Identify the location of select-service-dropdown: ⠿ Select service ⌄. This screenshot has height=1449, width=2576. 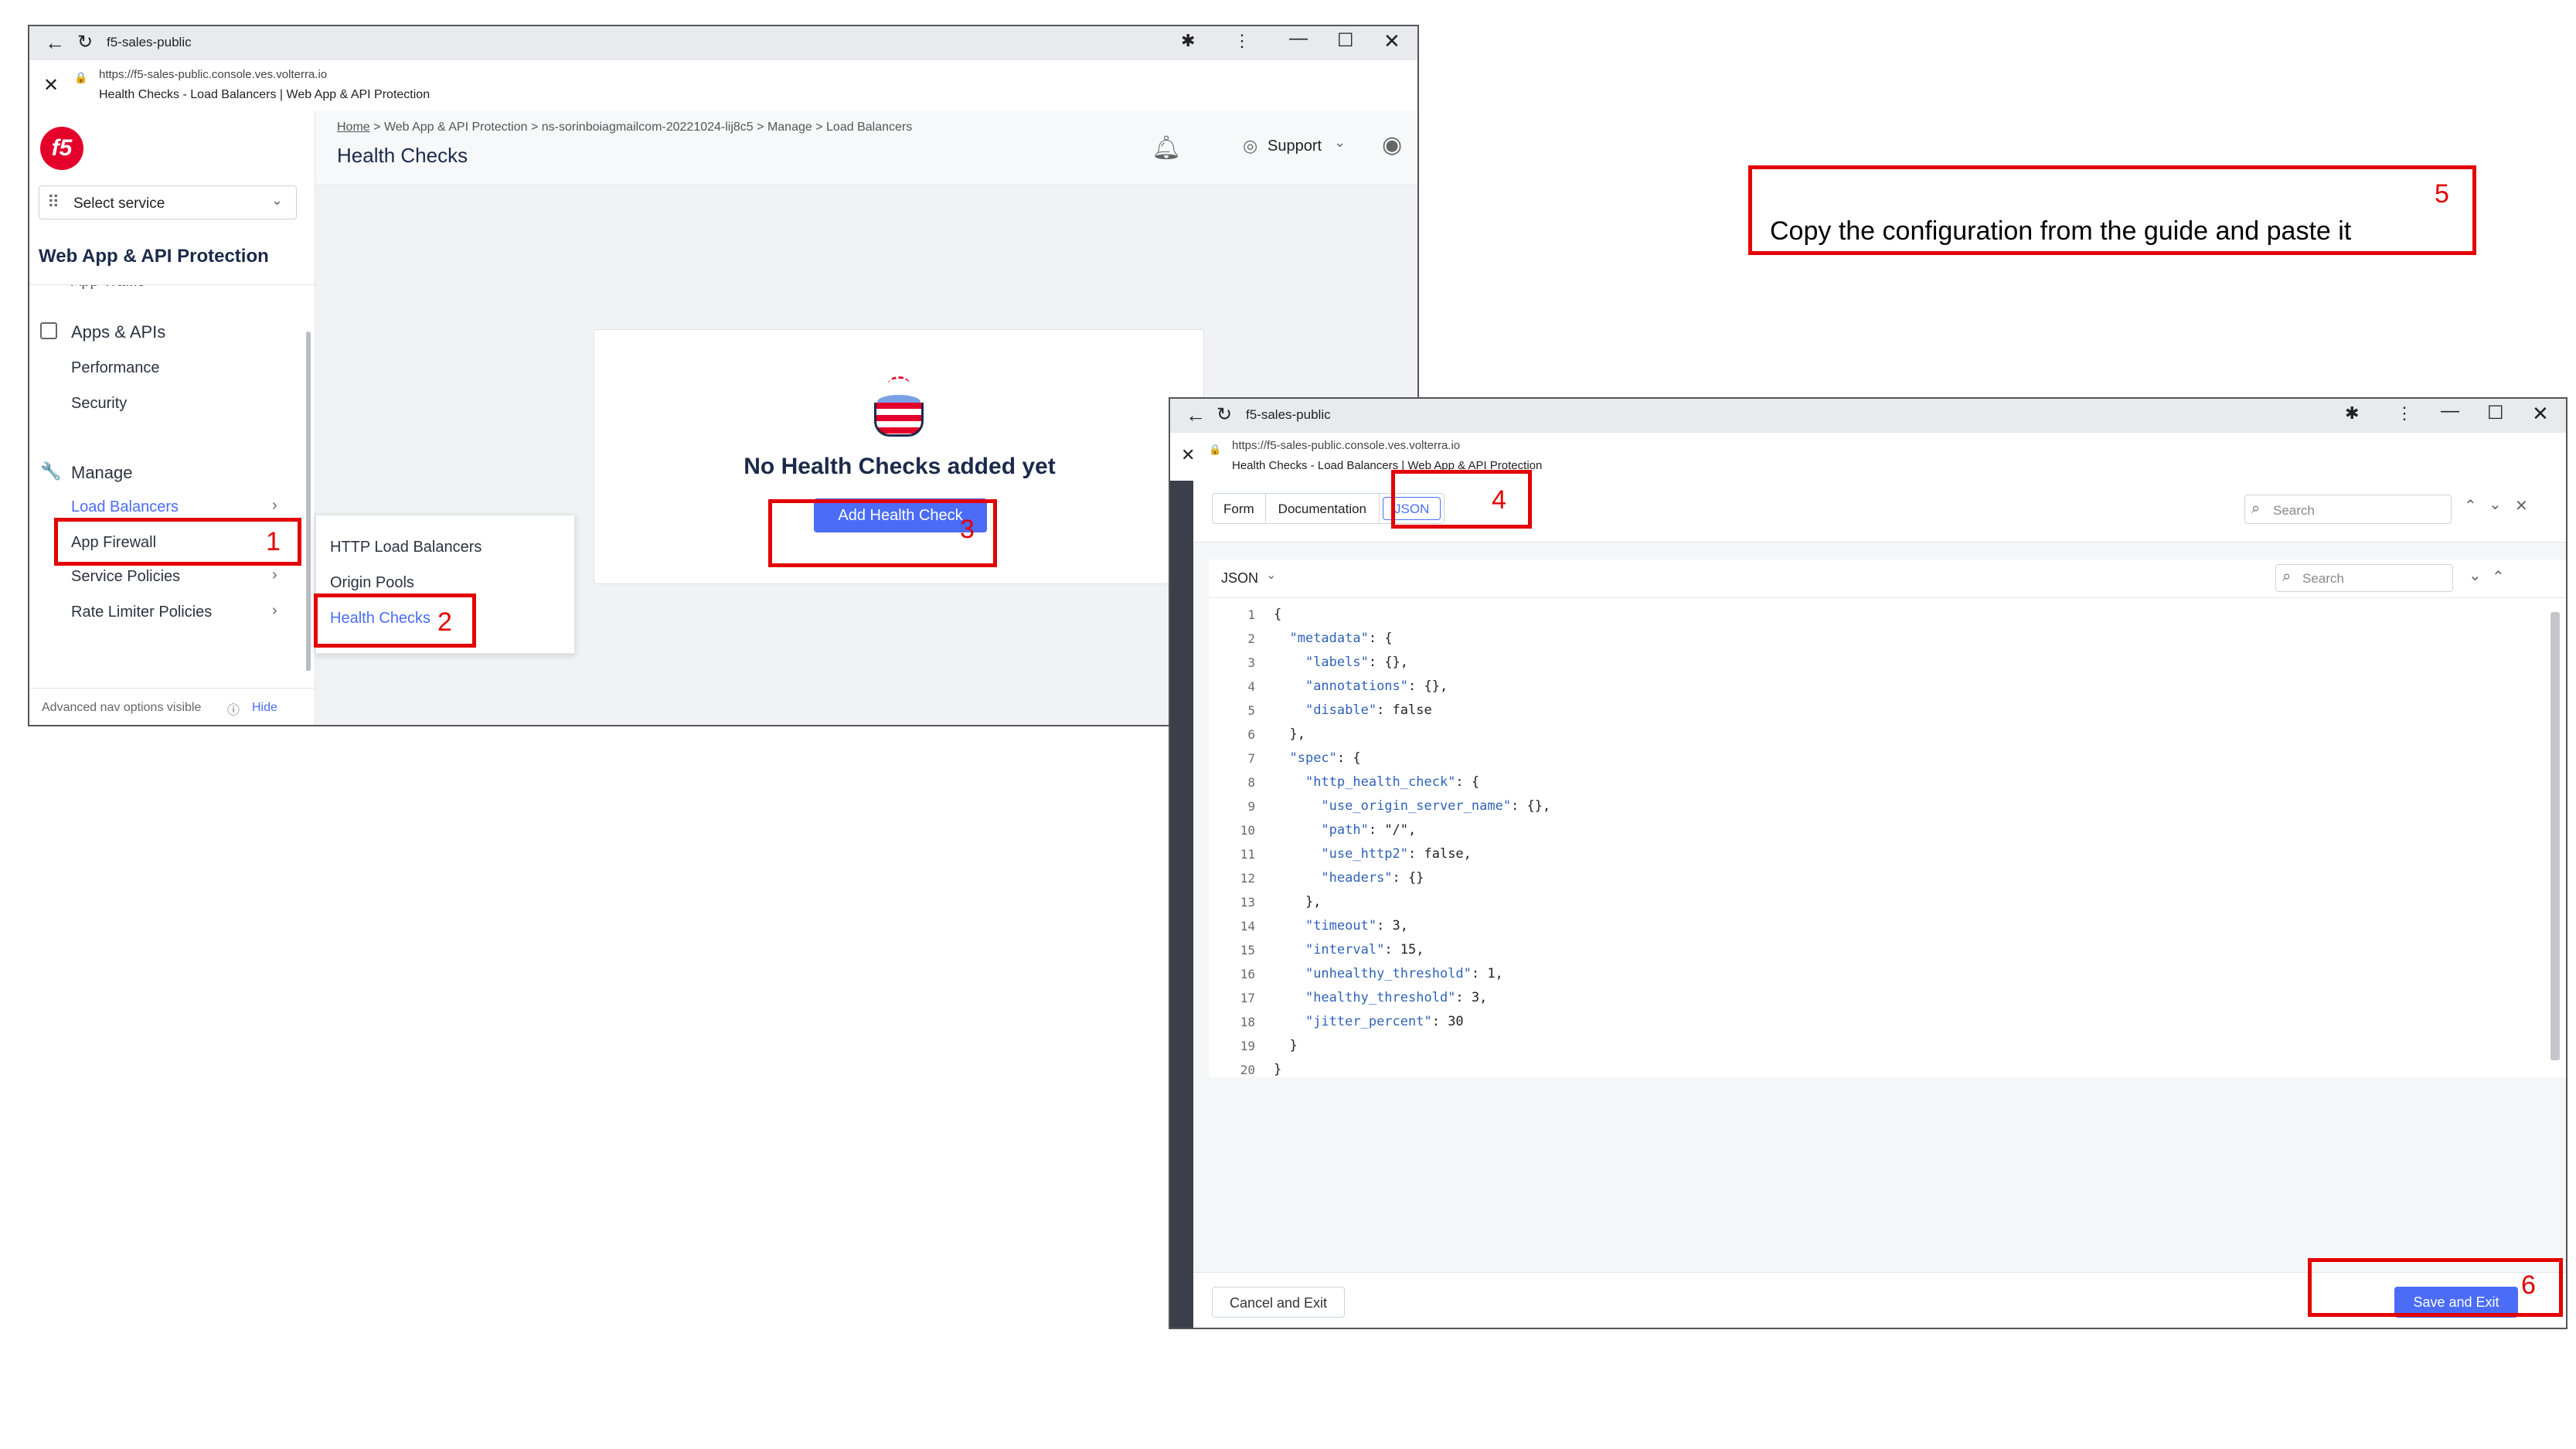
(168, 202).